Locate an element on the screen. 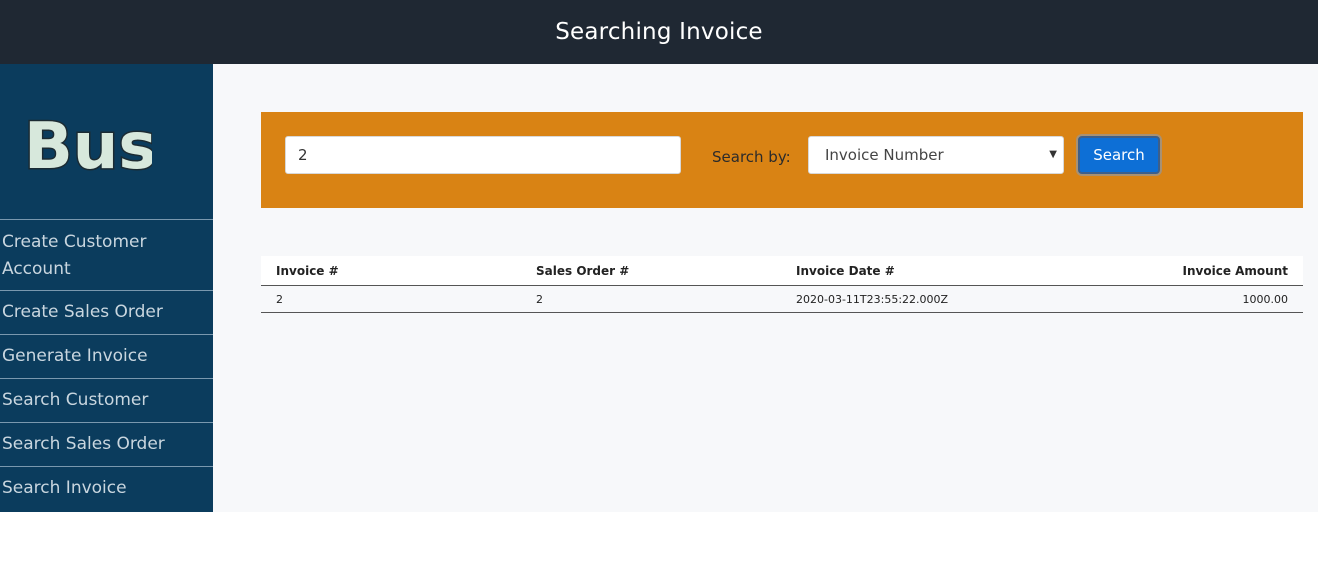 The image size is (1318, 564). top-bar: Searching Invoice is located at coordinates (659, 32).